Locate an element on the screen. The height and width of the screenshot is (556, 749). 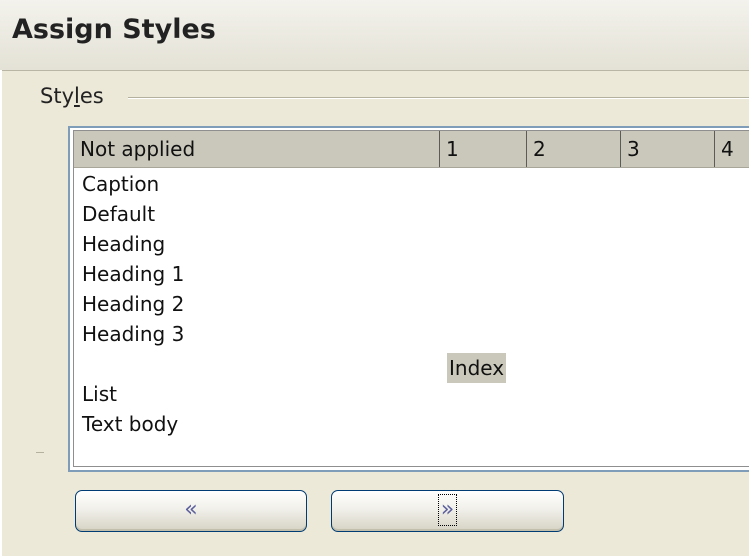
double-chevron-right-icon: » is located at coordinates (447, 509).